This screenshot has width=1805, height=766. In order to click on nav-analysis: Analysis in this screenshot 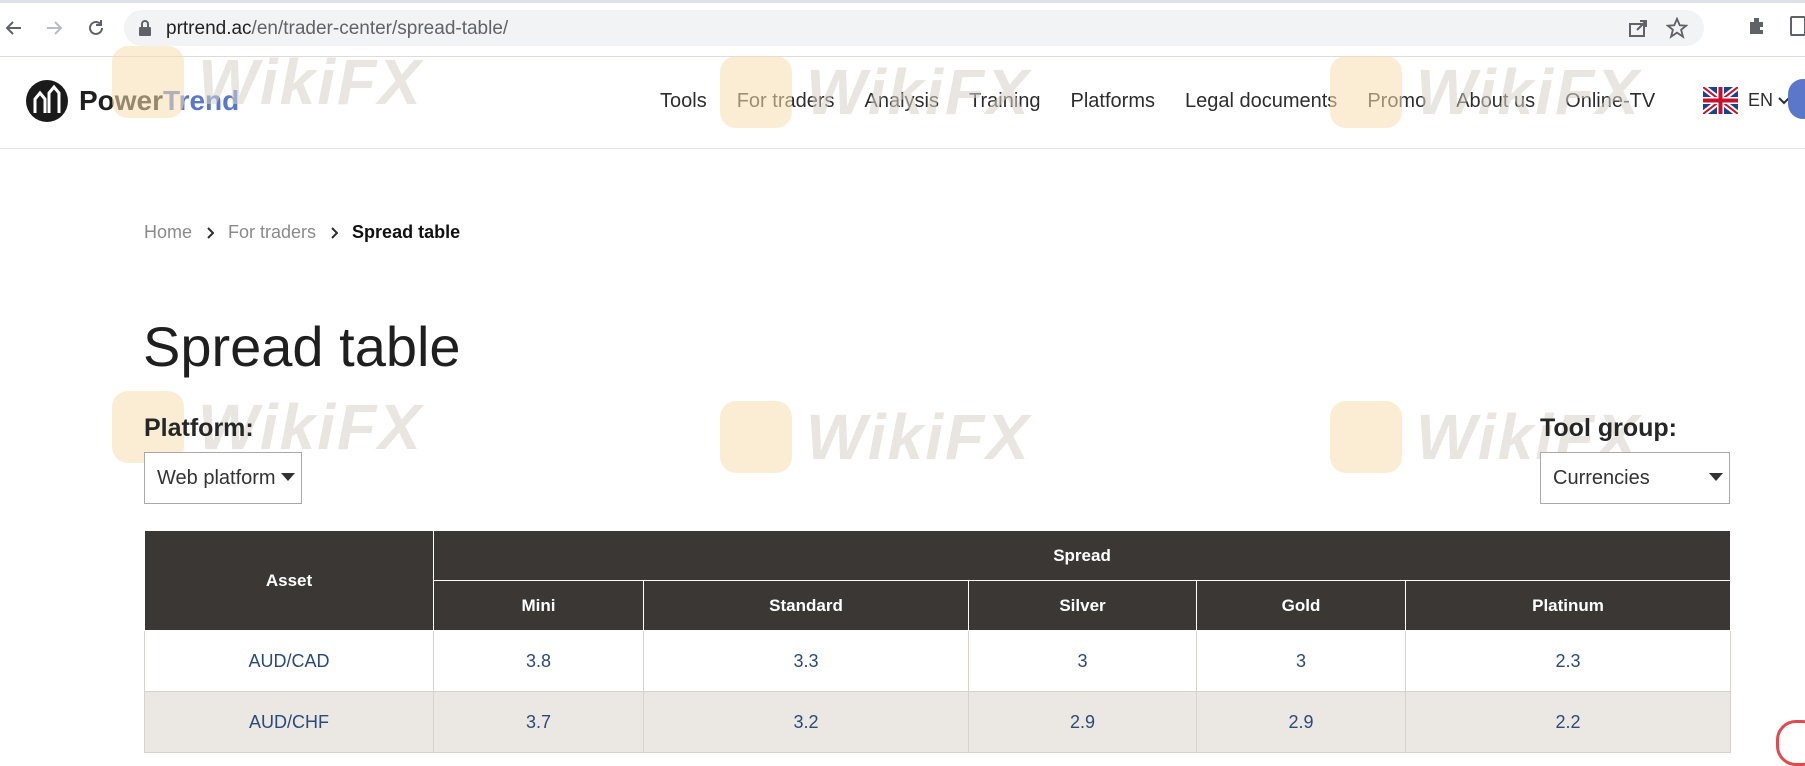, I will do `click(902, 101)`.